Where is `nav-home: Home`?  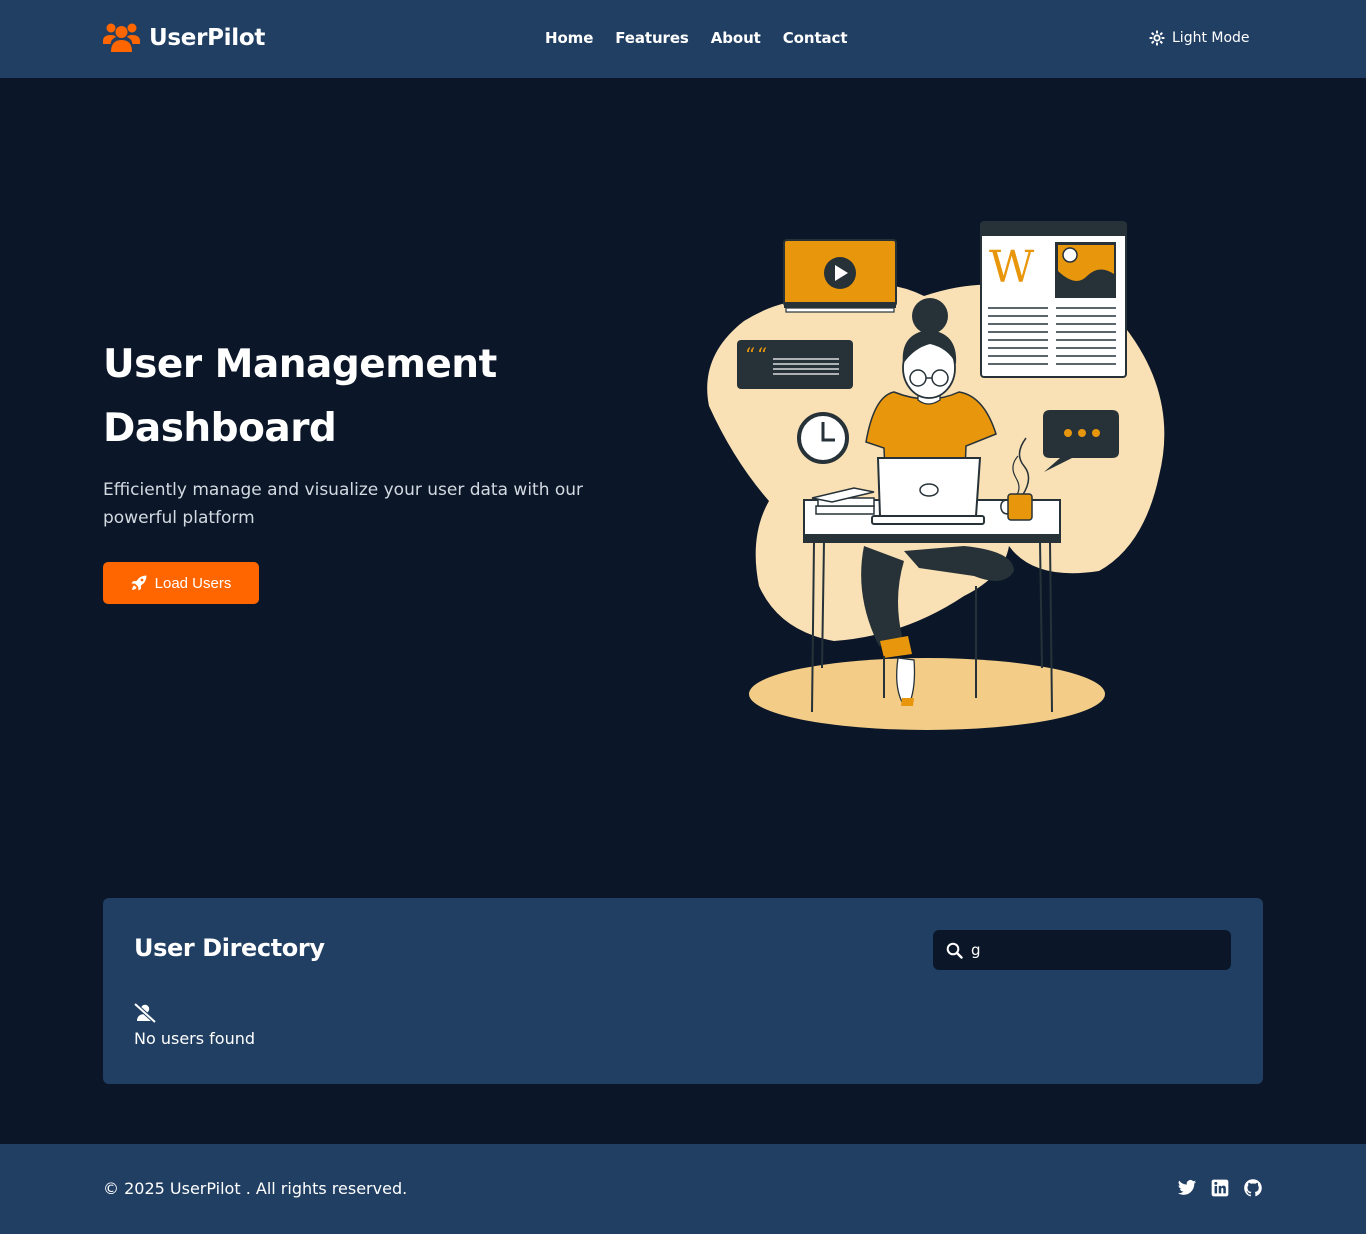 nav-home: Home is located at coordinates (569, 38).